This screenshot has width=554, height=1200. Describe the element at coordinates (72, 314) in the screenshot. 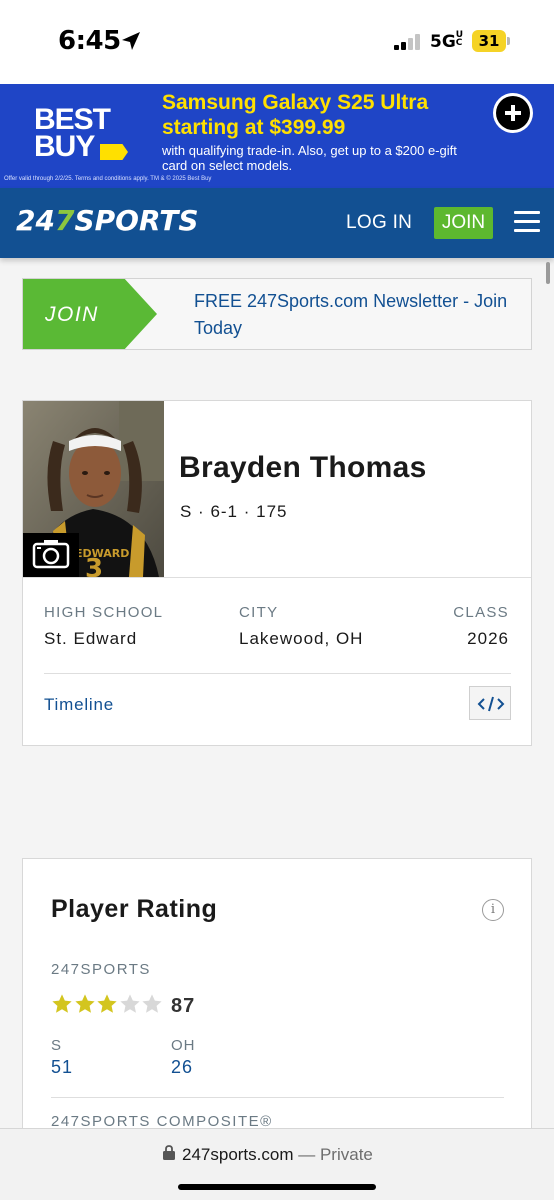

I see `newsletter-join-label: JOIN` at that location.